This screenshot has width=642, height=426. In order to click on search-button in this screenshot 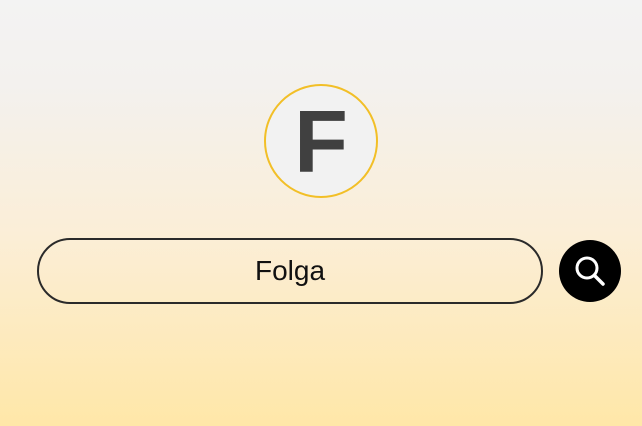, I will do `click(590, 271)`.